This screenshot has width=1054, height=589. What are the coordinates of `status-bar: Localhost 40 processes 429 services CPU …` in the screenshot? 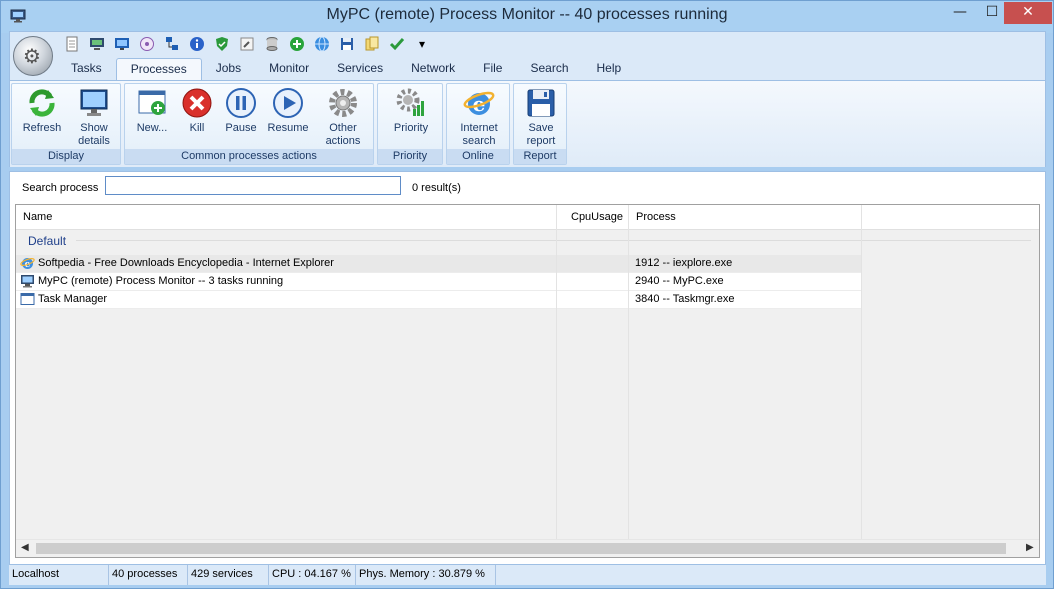 It's located at (527, 574).